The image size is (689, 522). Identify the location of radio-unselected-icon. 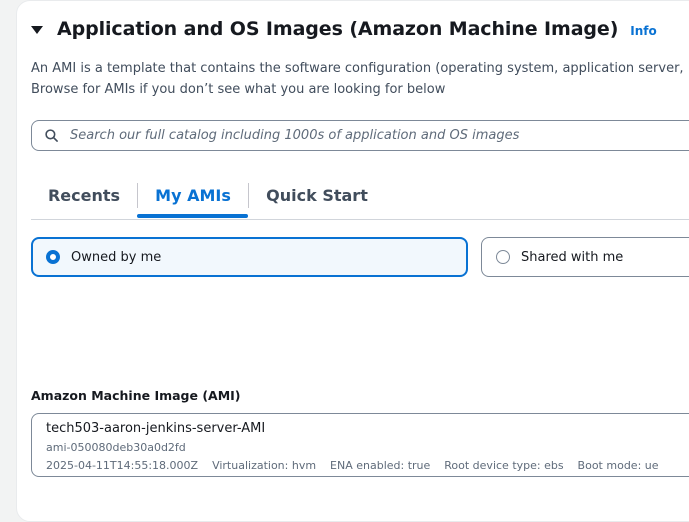
(503, 257).